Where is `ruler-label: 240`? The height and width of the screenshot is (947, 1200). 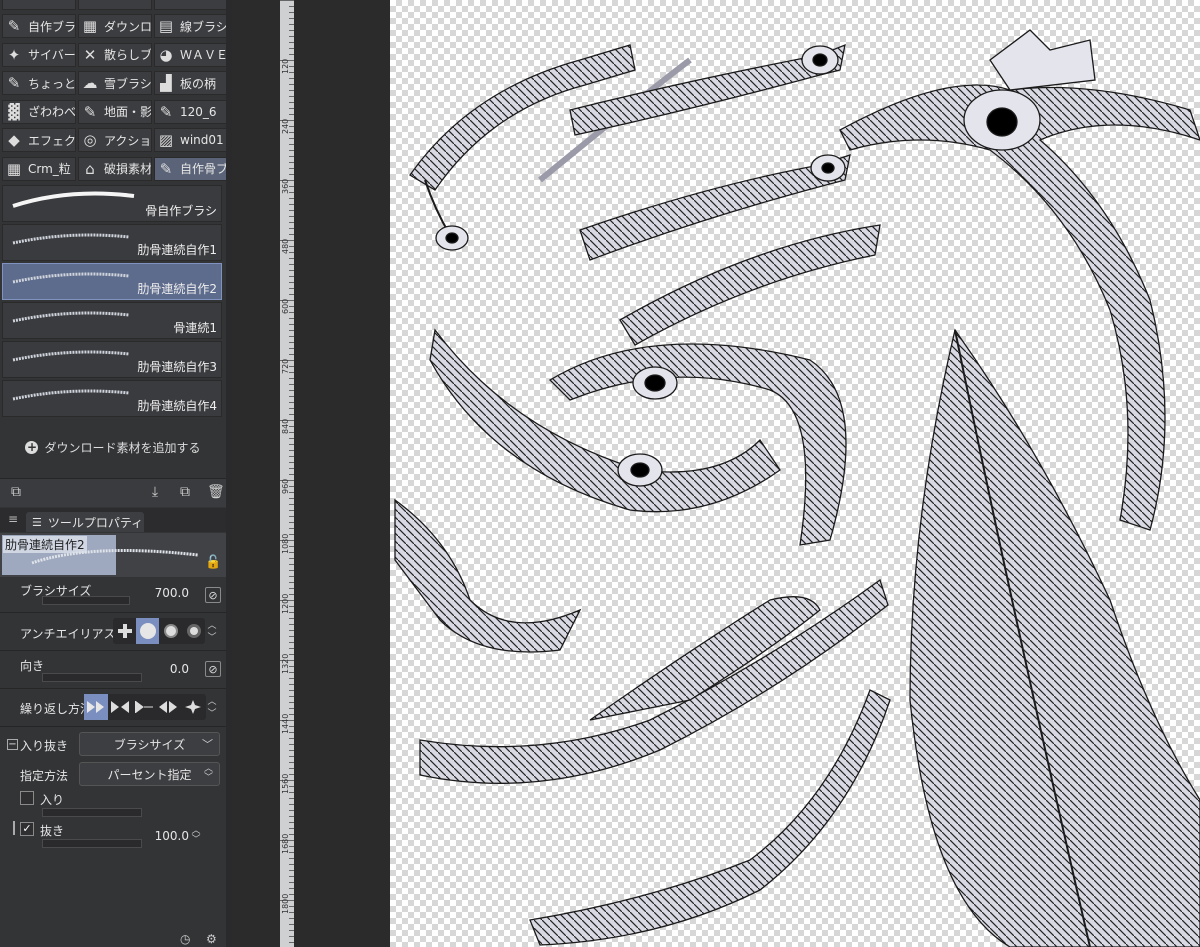
ruler-label: 240 is located at coordinates (285, 126).